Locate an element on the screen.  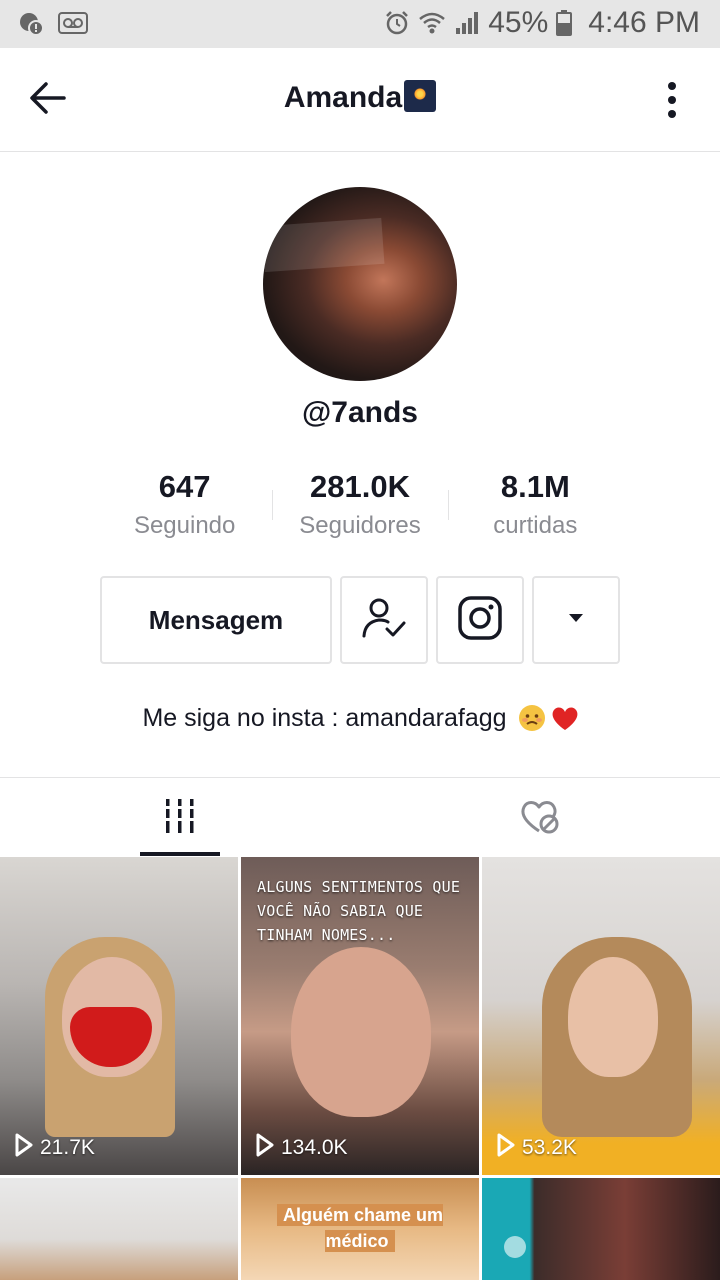
stat-followers: 281.0K Seguidores is located at coordinates (359, 508).